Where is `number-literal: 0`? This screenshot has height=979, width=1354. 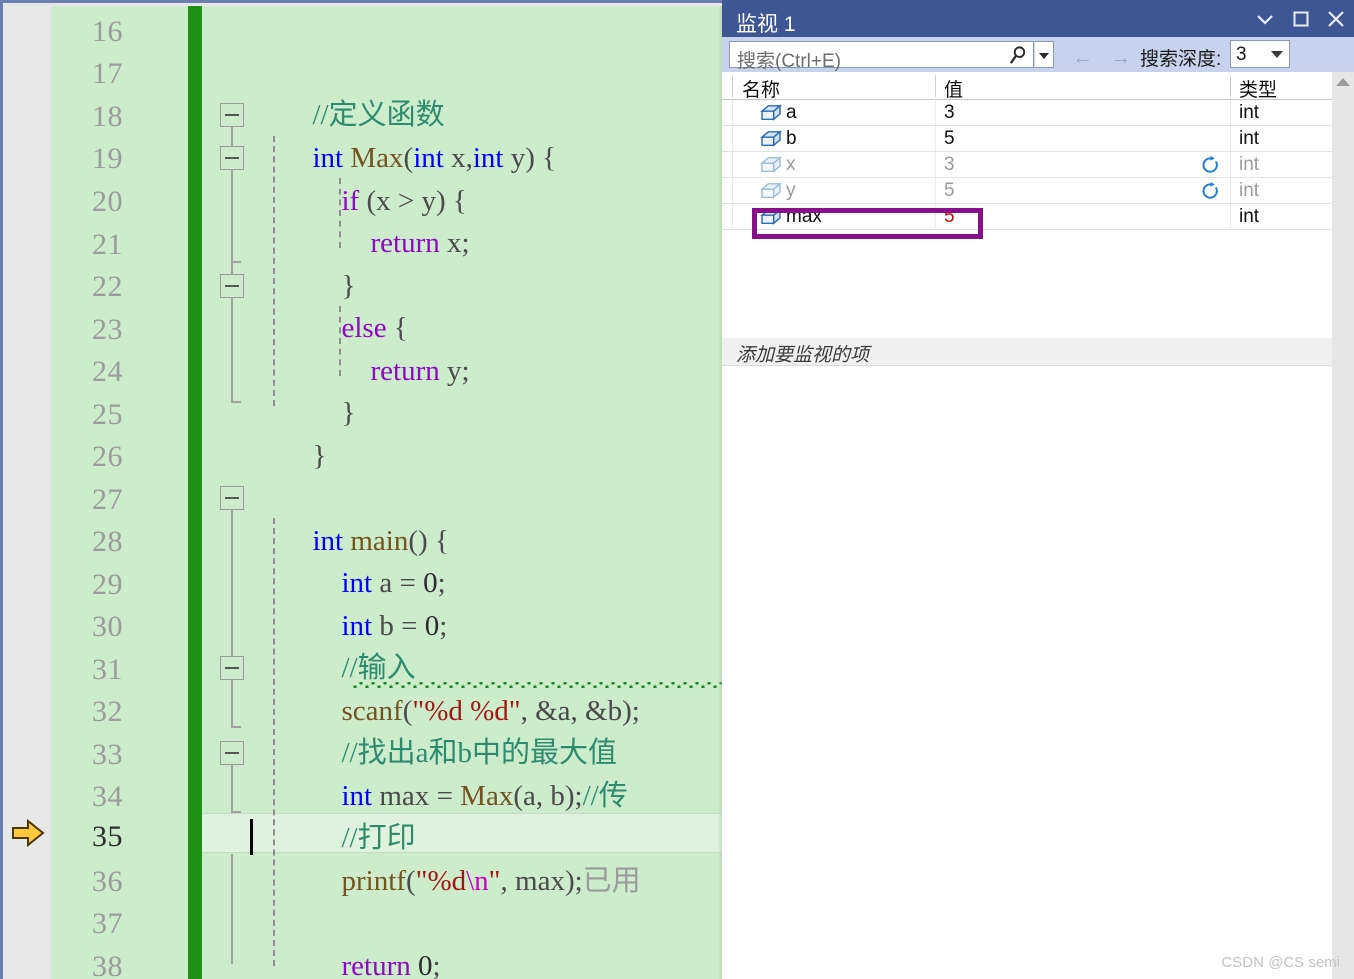 number-literal: 0 is located at coordinates (432, 625).